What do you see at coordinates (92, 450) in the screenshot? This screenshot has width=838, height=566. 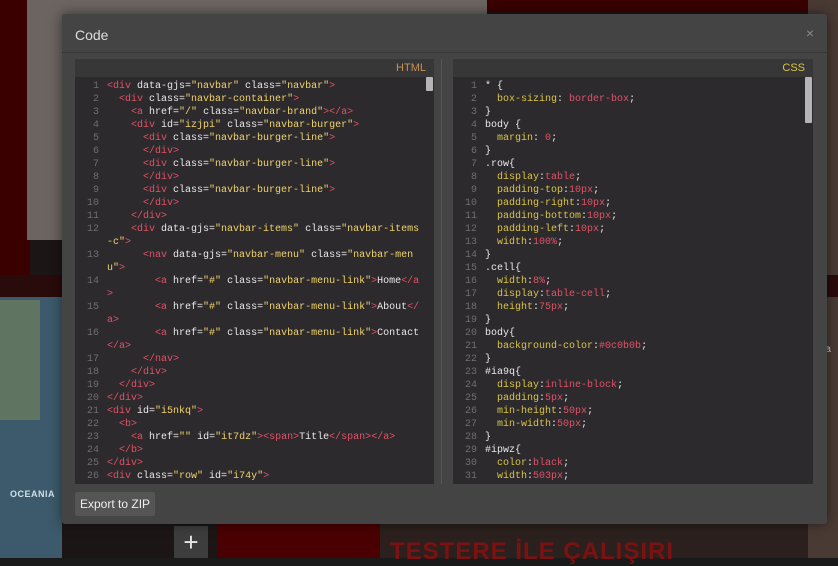 I see `line-number: 24` at bounding box center [92, 450].